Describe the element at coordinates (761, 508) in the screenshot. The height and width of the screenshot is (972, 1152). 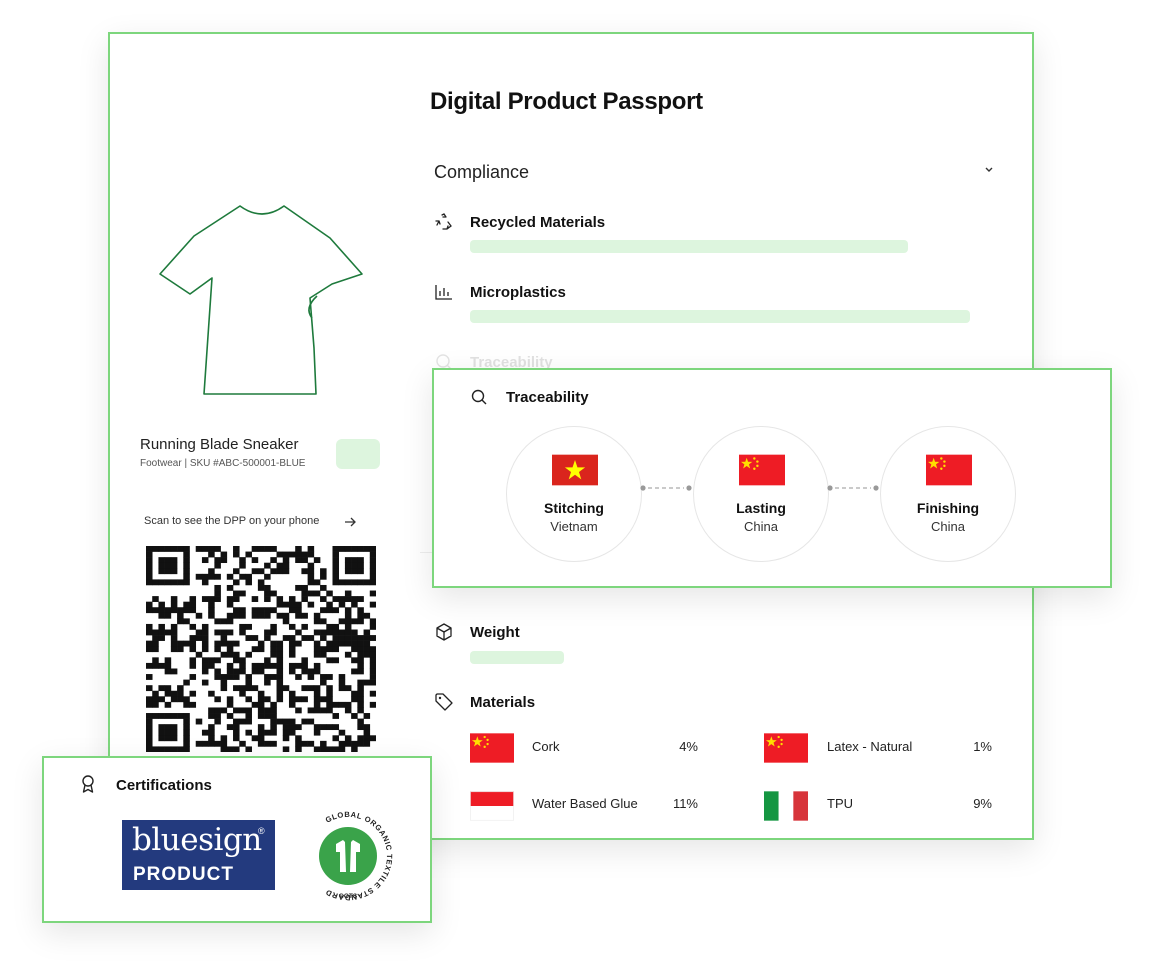
I see `stage-name: Lasting` at that location.